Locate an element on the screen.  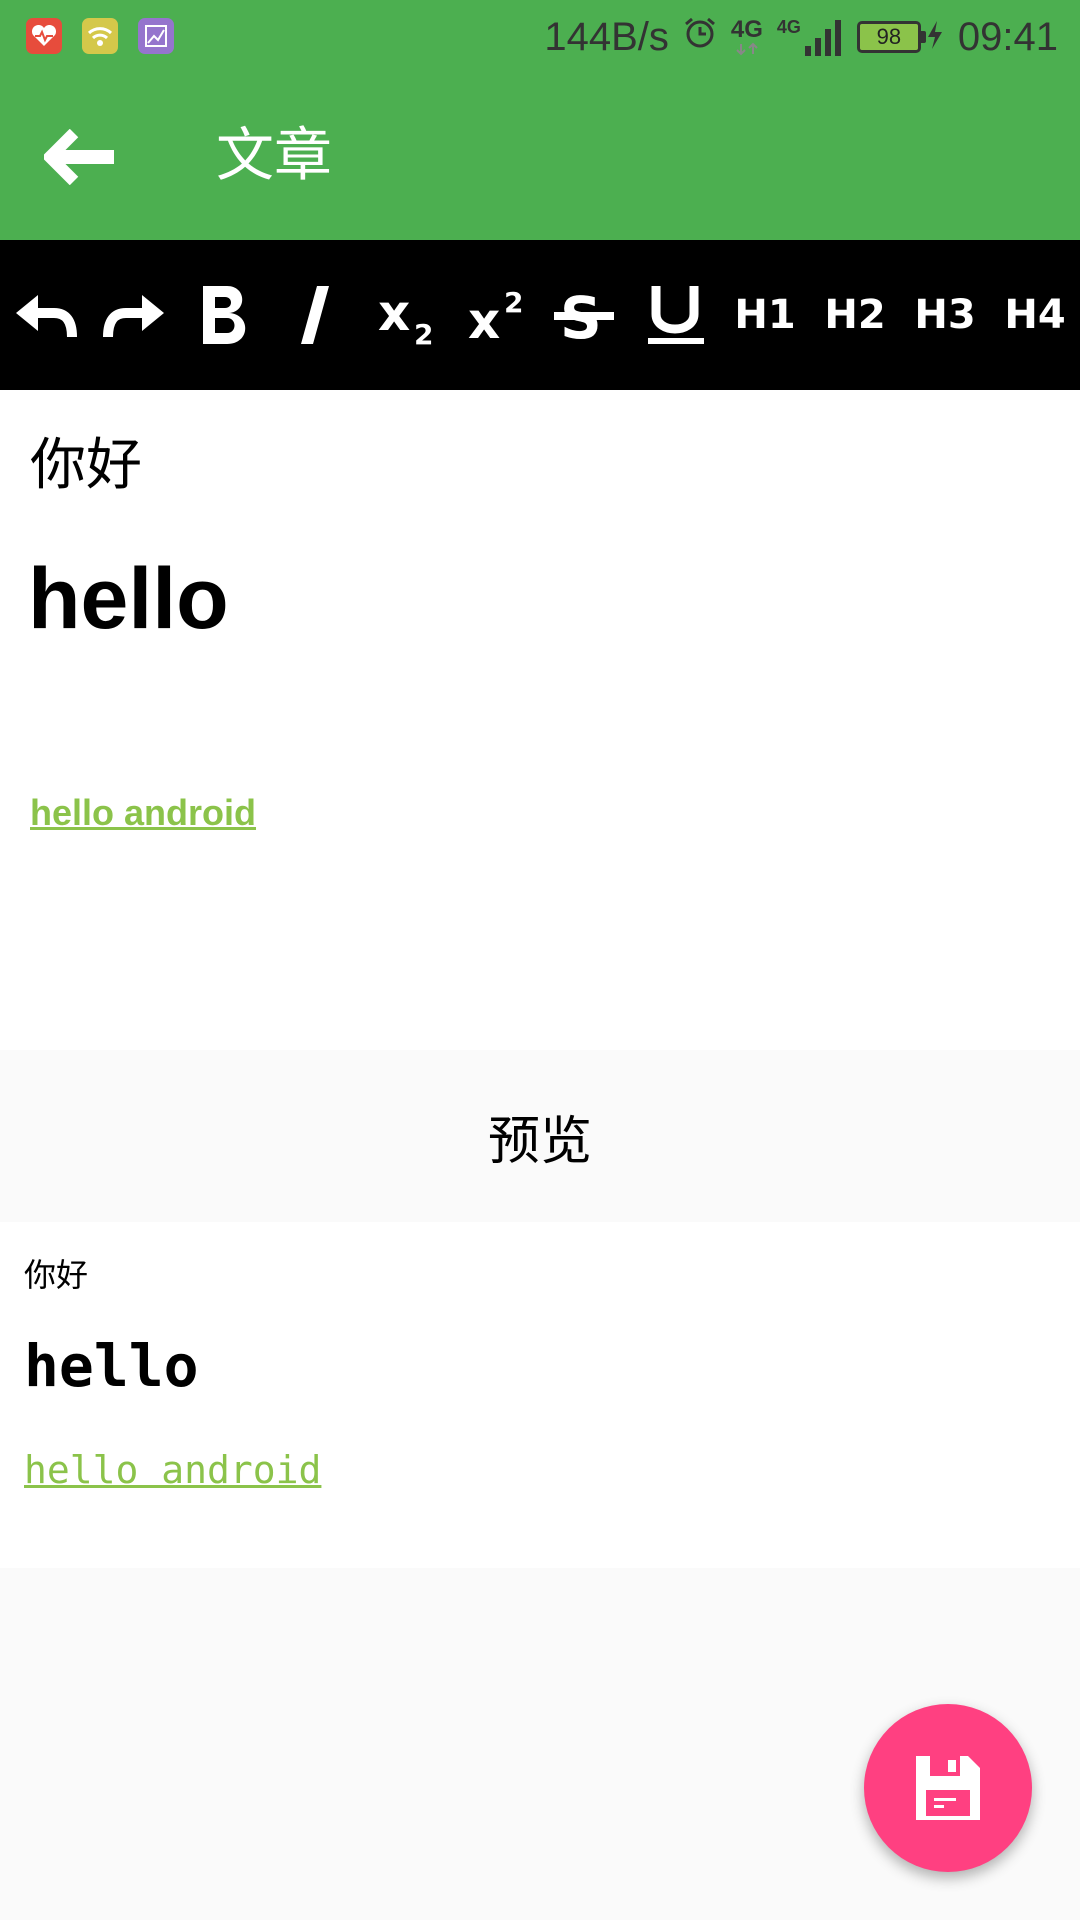
status-bar: 144B/s 4G 4G 98 09:41 is located at coordinates (540, 37).